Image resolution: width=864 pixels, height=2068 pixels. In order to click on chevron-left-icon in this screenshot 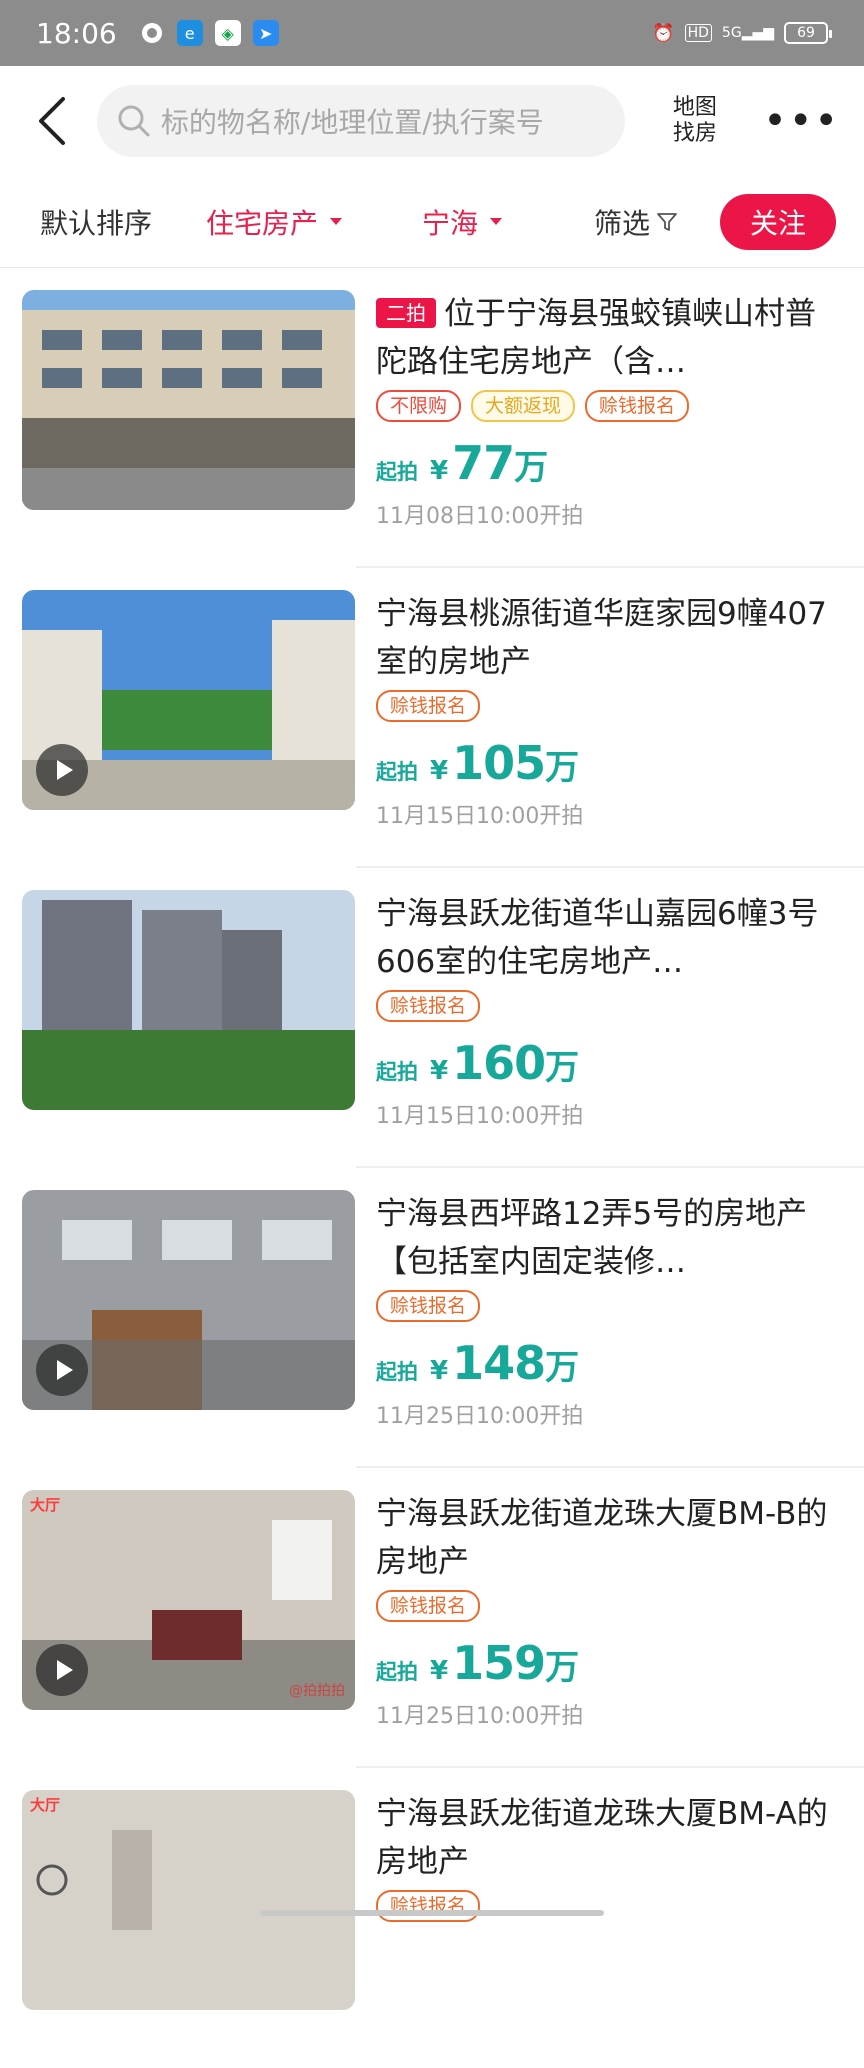, I will do `click(52, 121)`.